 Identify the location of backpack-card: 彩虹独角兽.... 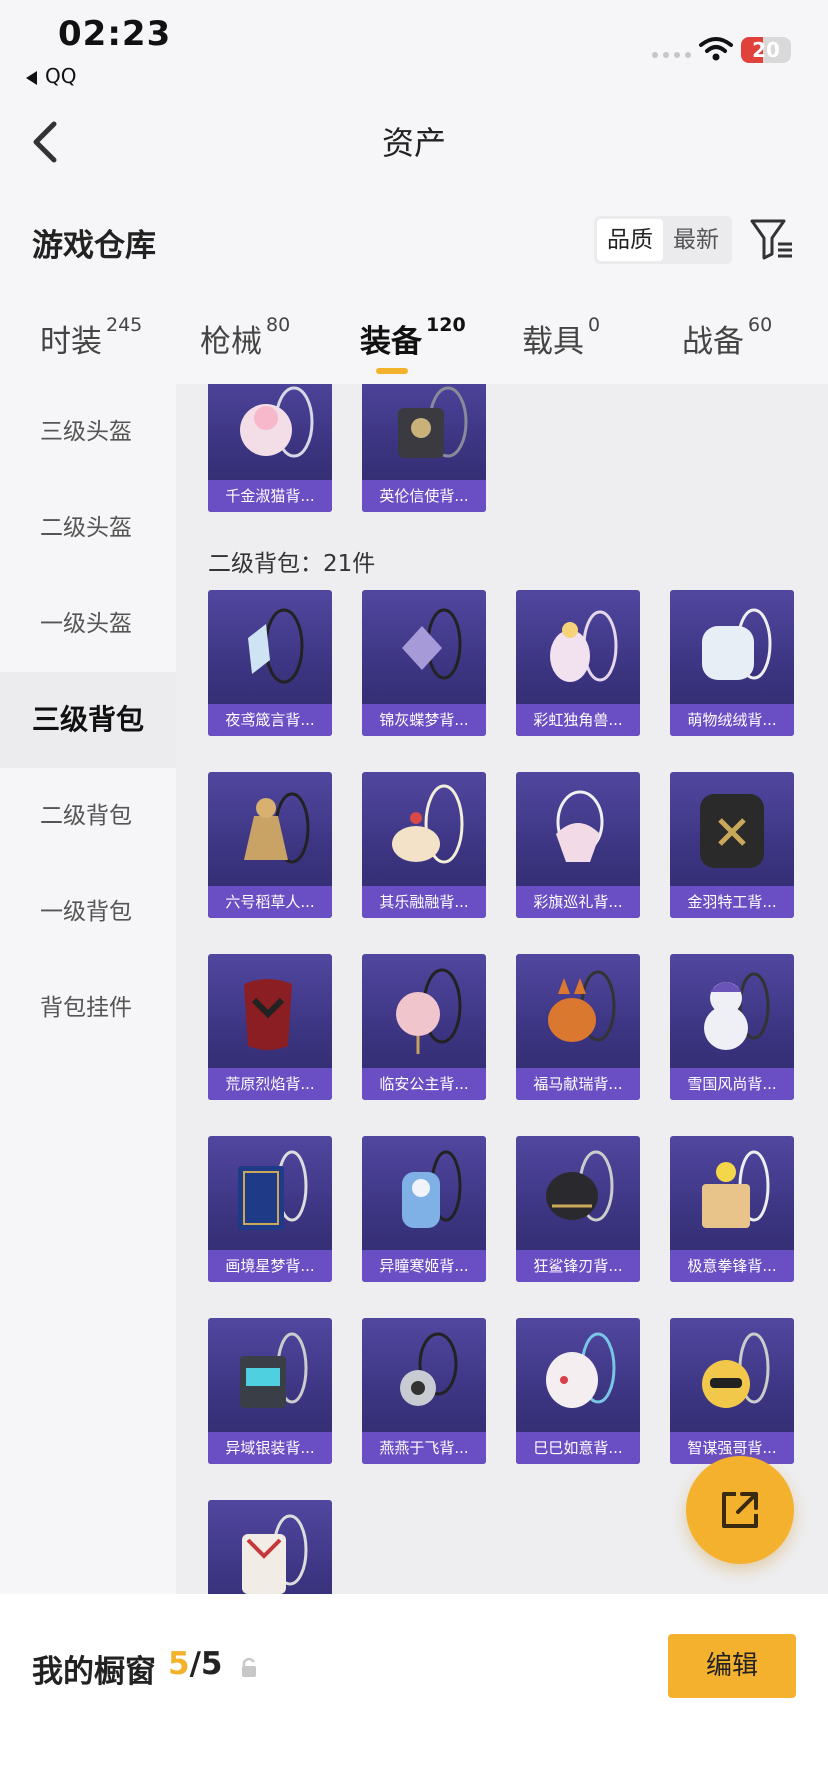
(578, 663).